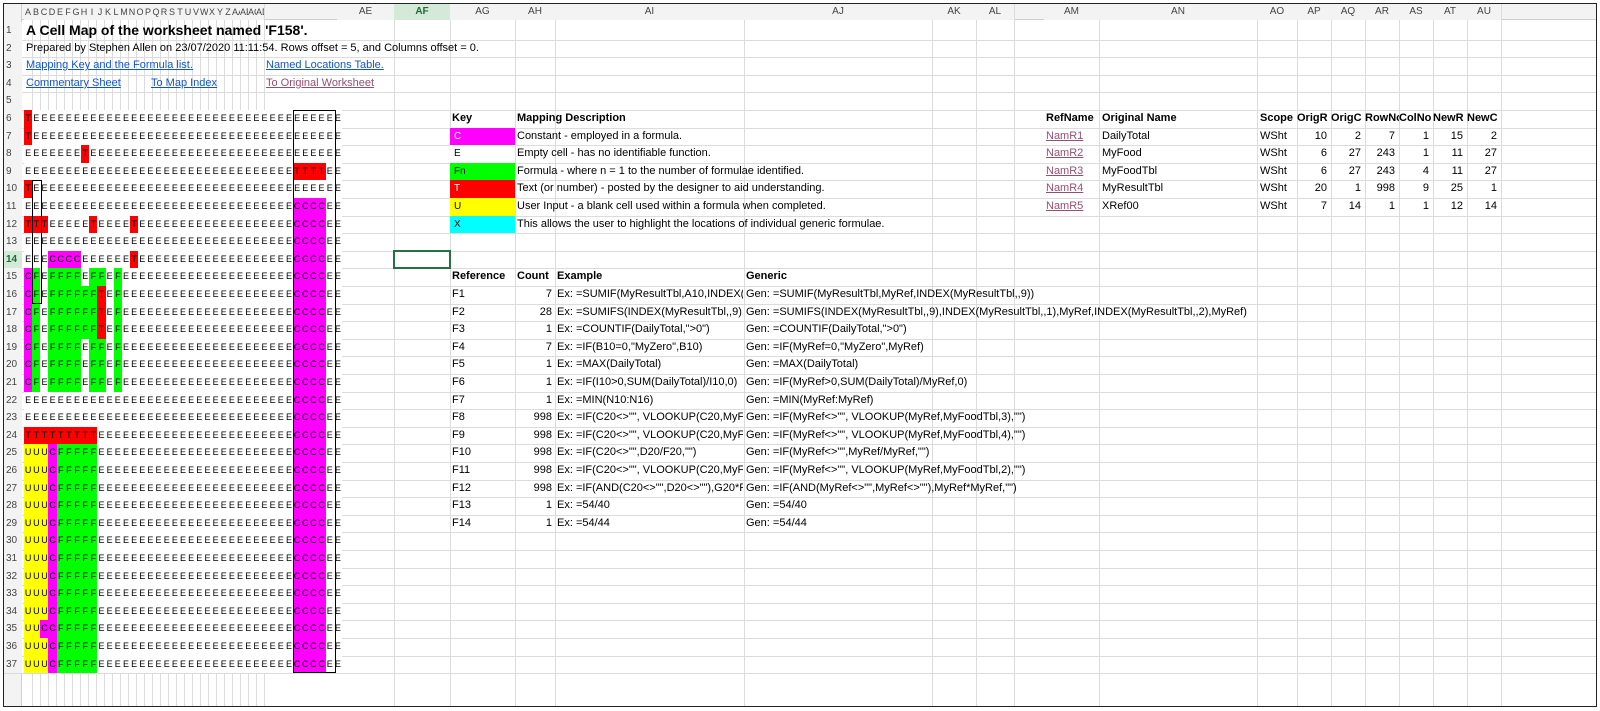 The height and width of the screenshot is (711, 1600). I want to click on column-header-ae: AE, so click(365, 12).